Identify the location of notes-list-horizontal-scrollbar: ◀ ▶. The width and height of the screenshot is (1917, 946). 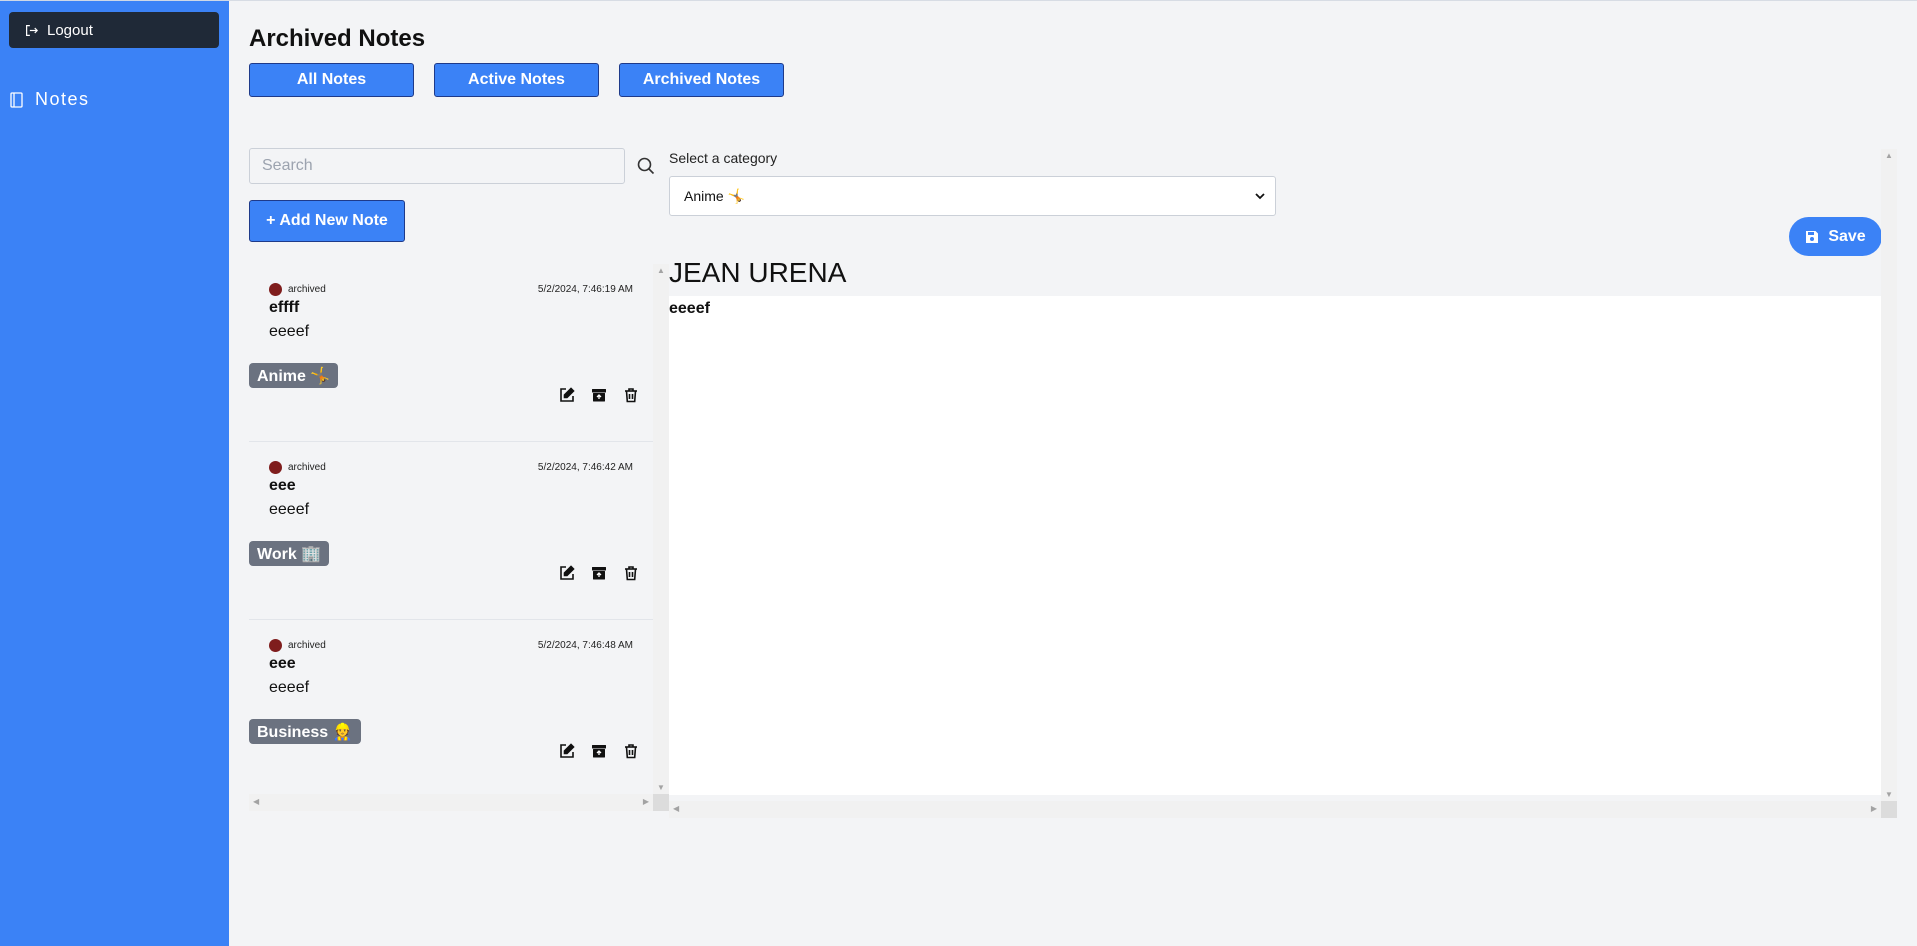
(451, 802).